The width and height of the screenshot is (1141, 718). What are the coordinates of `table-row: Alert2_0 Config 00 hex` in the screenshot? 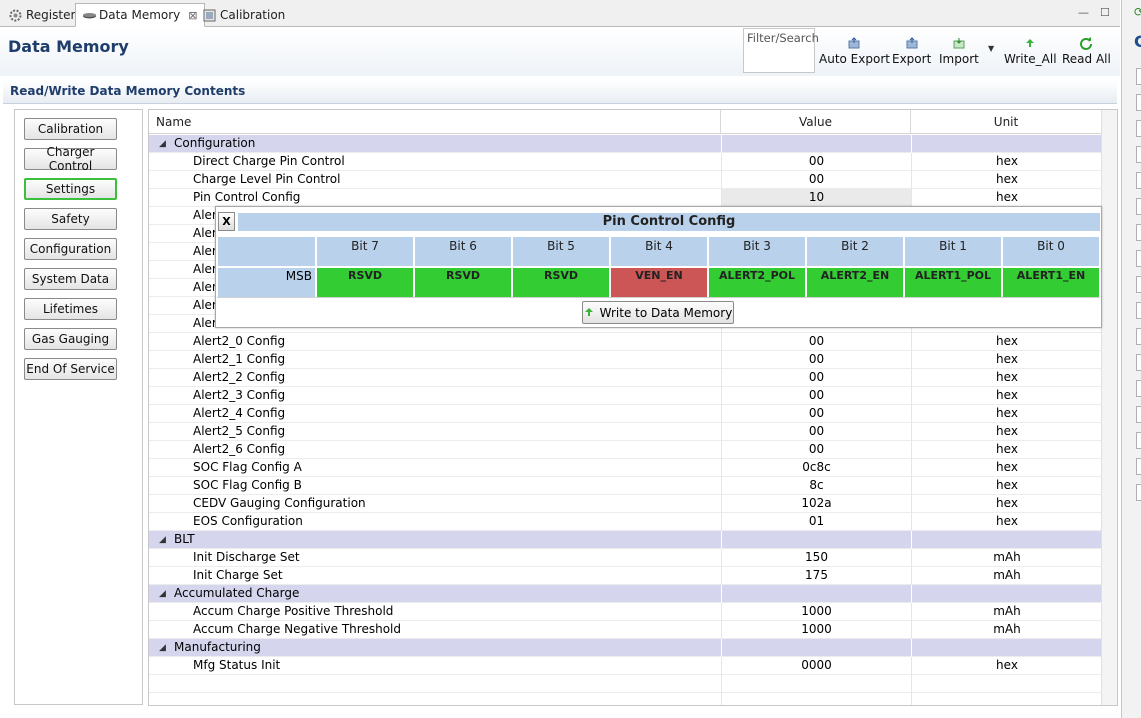 It's located at (625, 342).